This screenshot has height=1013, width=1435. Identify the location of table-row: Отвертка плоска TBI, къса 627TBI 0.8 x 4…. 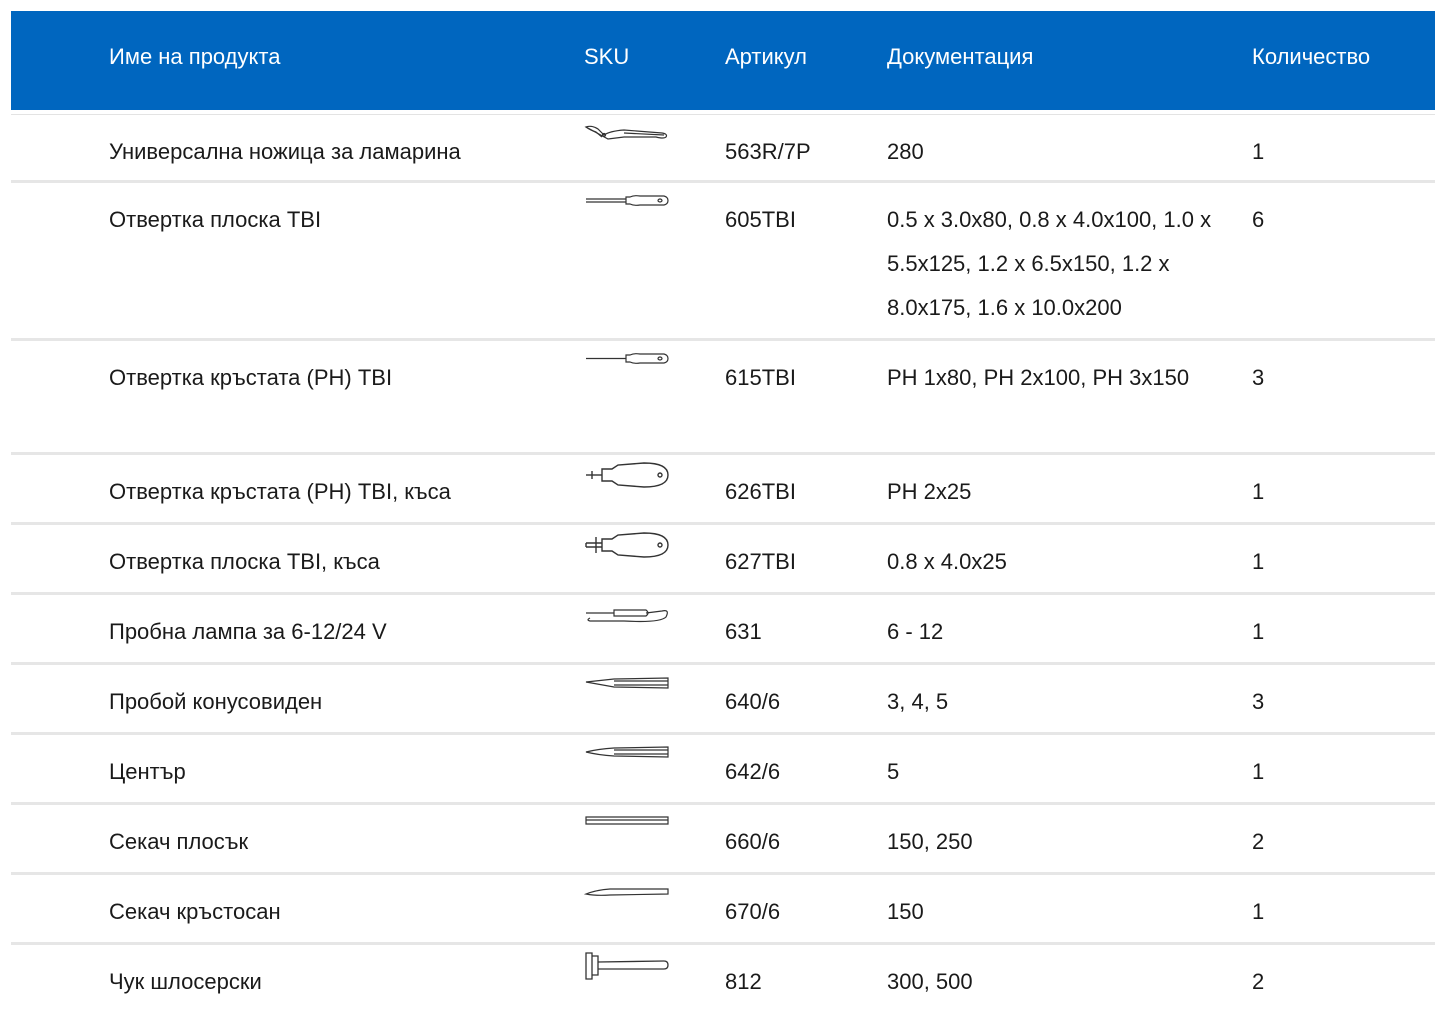
(723, 560).